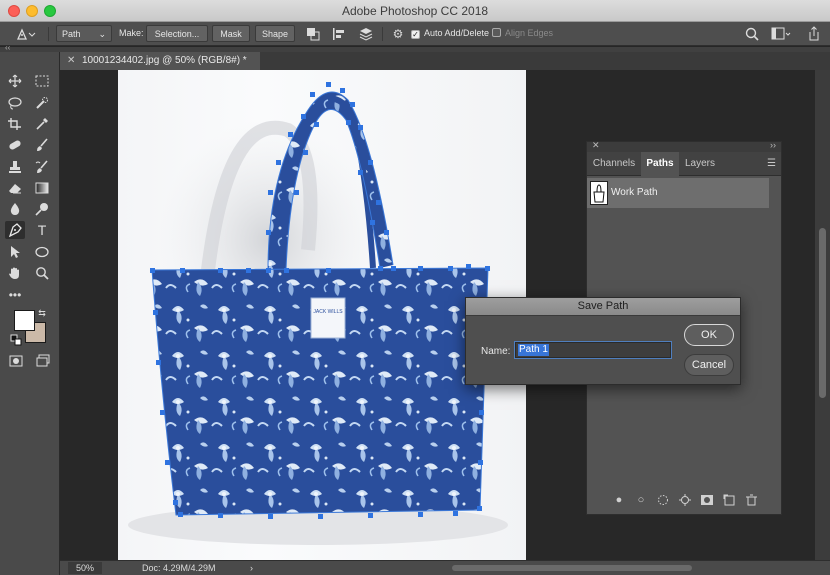 The height and width of the screenshot is (575, 830). I want to click on vertical-scrollbar, so click(822, 315).